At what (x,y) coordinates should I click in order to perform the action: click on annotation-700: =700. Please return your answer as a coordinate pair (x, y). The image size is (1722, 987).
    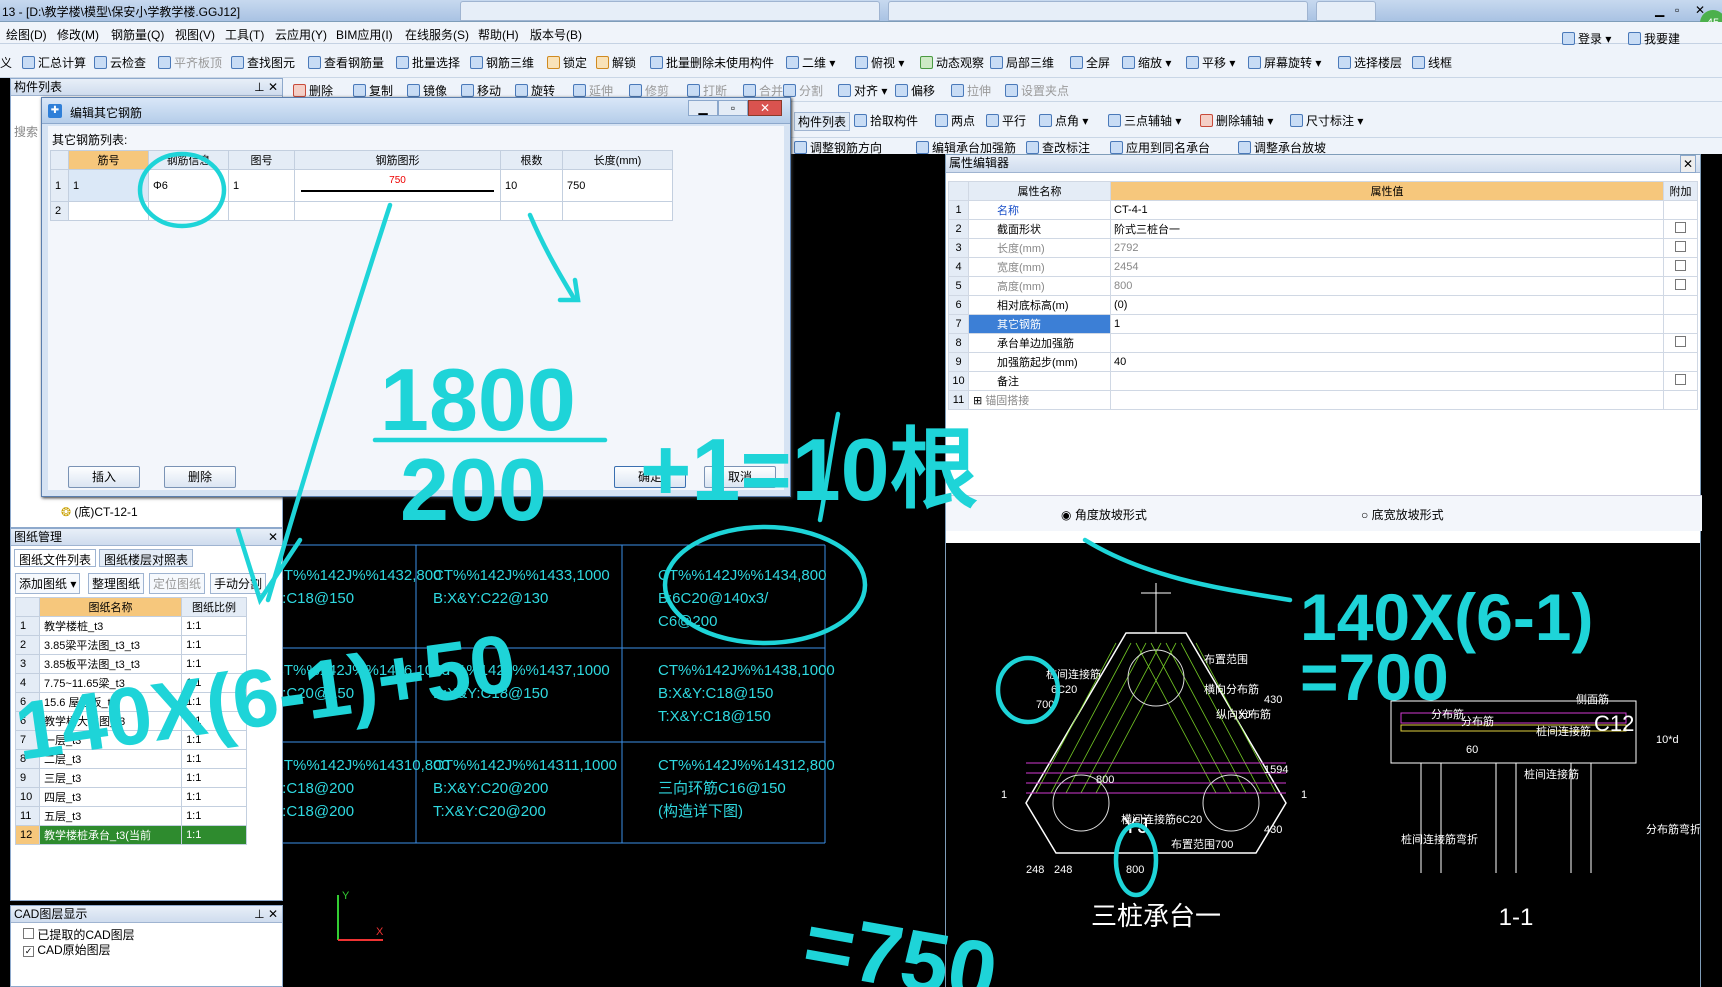
    Looking at the image, I should click on (1374, 677).